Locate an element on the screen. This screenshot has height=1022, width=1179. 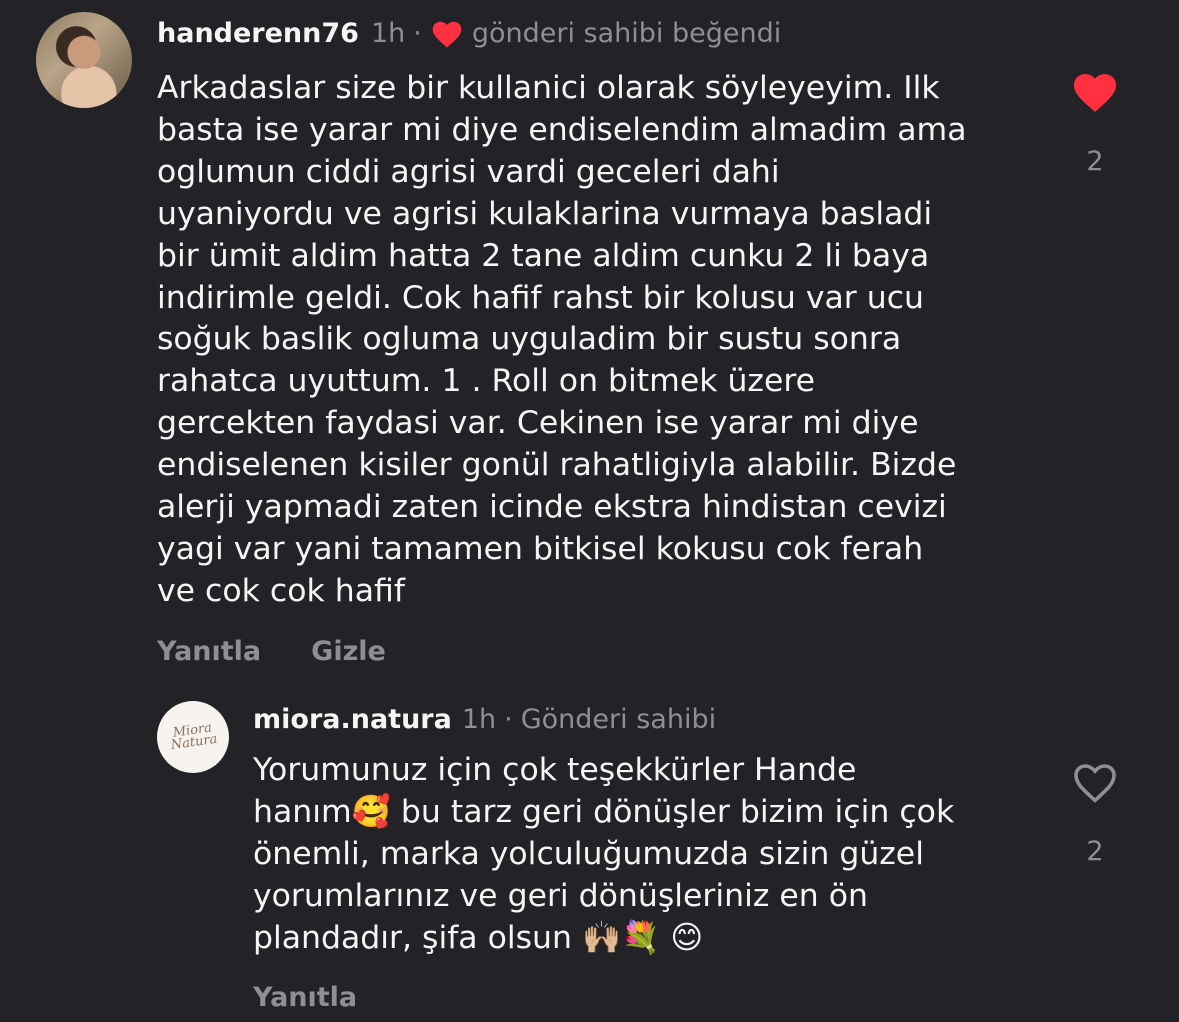
brand-avatar: Miora Natura is located at coordinates (193, 737).